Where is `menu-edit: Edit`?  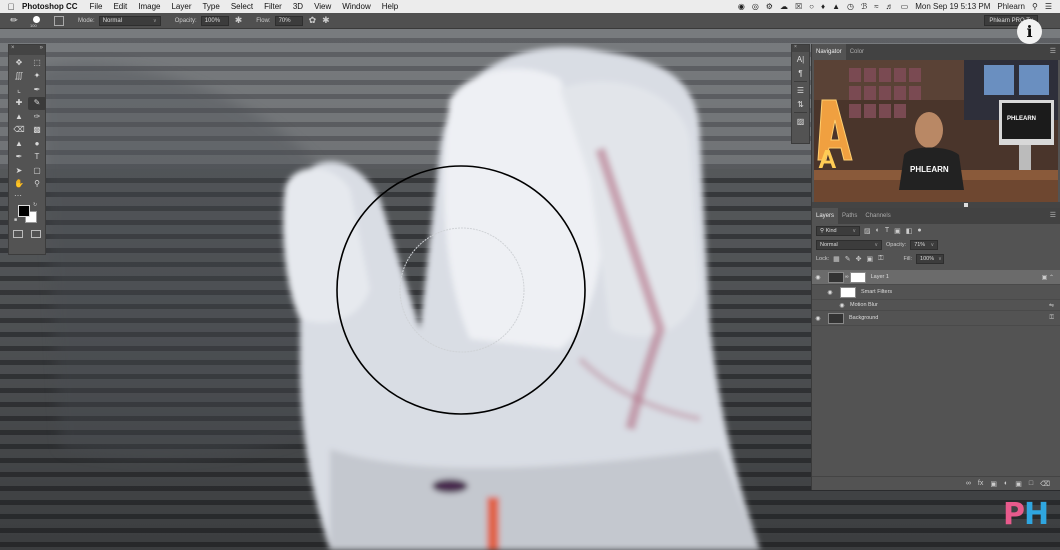
menu-edit: Edit is located at coordinates (120, 6).